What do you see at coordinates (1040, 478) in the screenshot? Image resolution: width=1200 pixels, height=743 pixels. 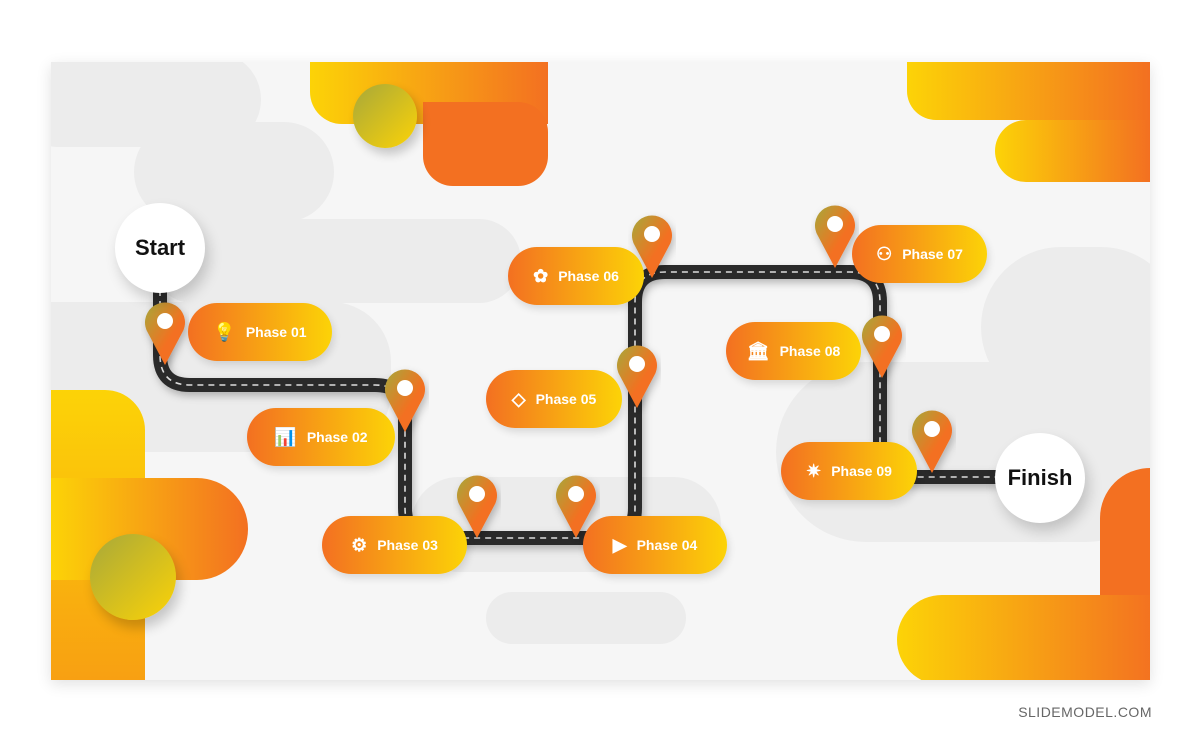 I see `finish-marker: Finish` at bounding box center [1040, 478].